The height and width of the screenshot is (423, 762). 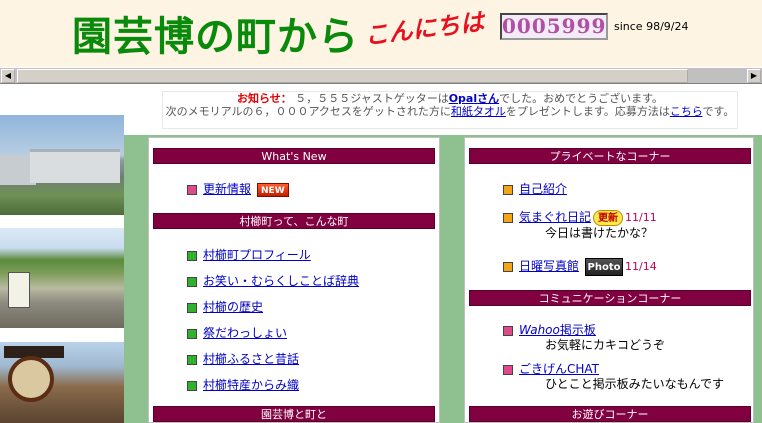 What do you see at coordinates (641, 217) in the screenshot?
I see `diary-date: 11/11` at bounding box center [641, 217].